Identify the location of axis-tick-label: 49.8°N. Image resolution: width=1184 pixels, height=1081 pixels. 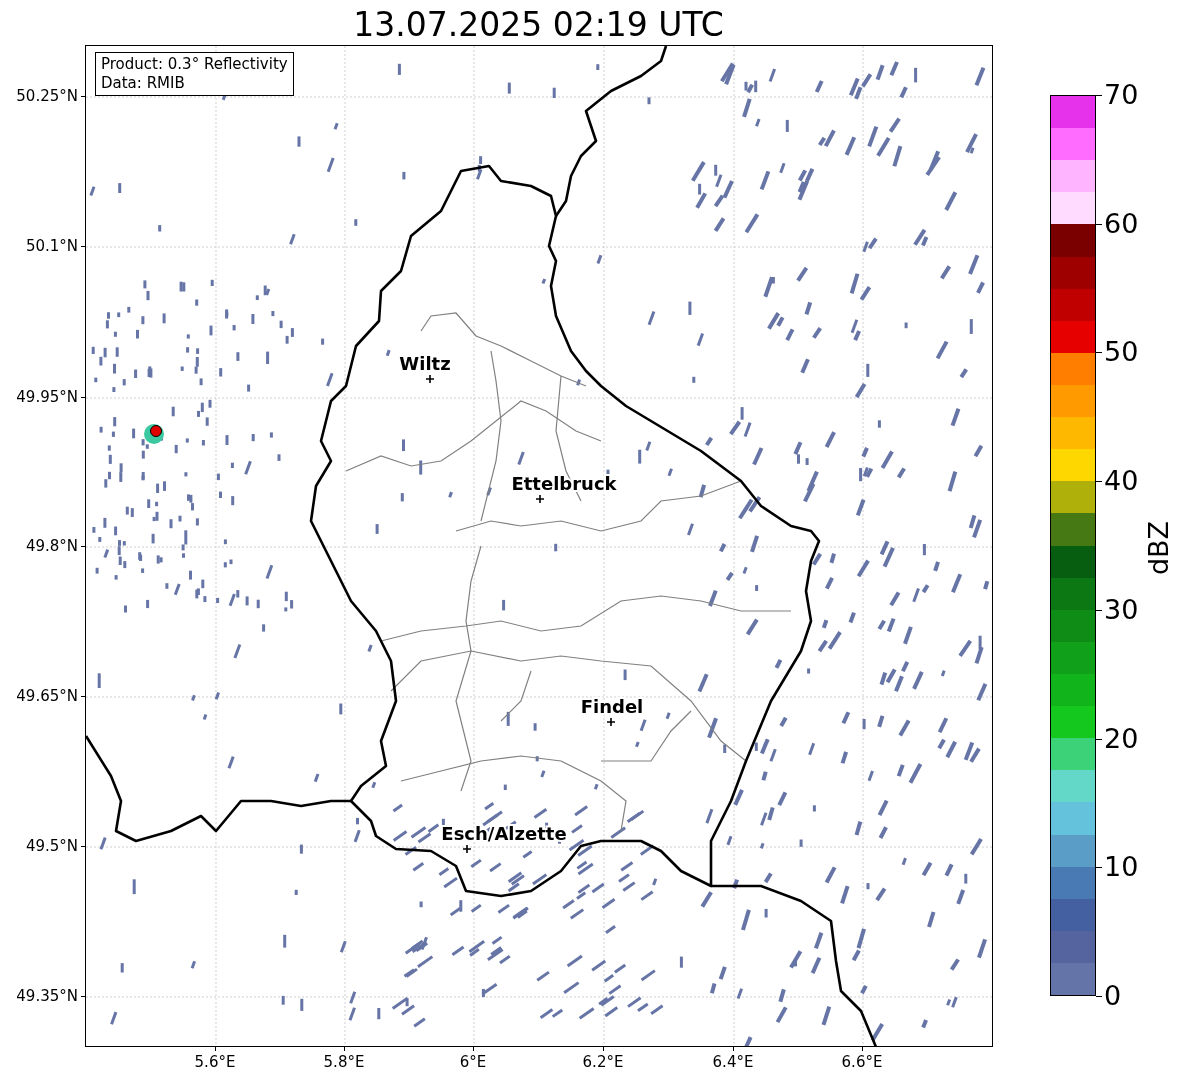
(51, 546).